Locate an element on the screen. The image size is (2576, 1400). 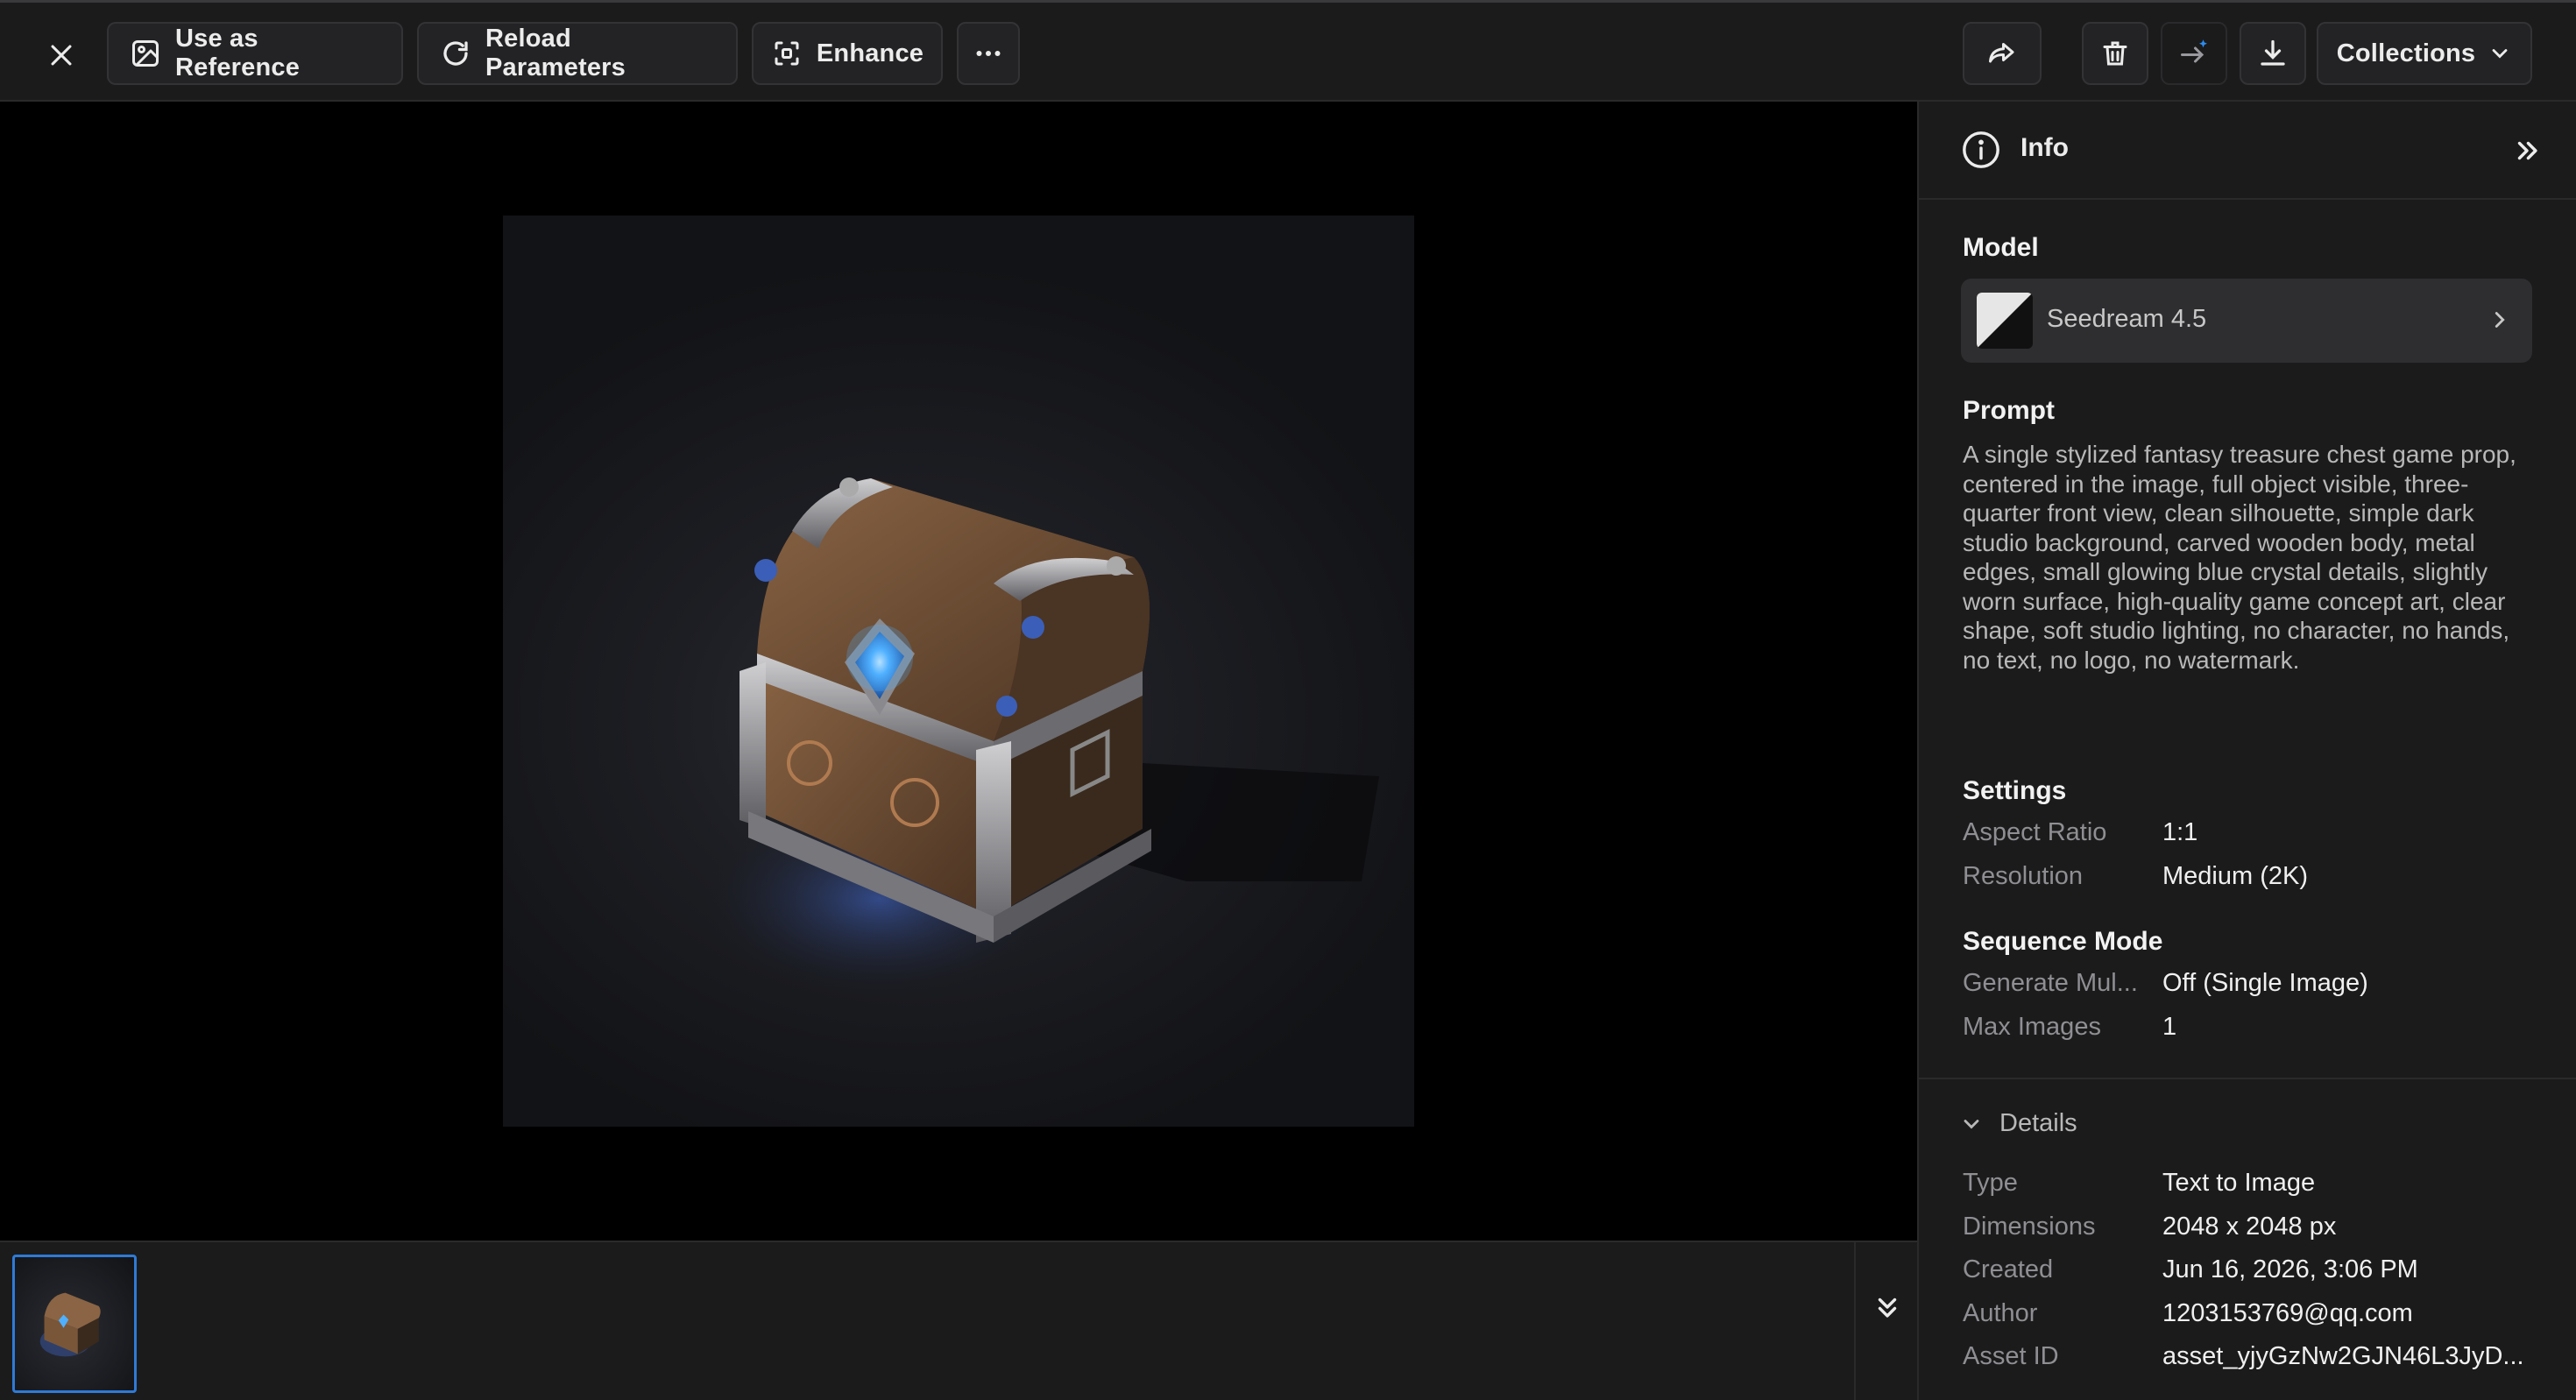
more-icon is located at coordinates (988, 53).